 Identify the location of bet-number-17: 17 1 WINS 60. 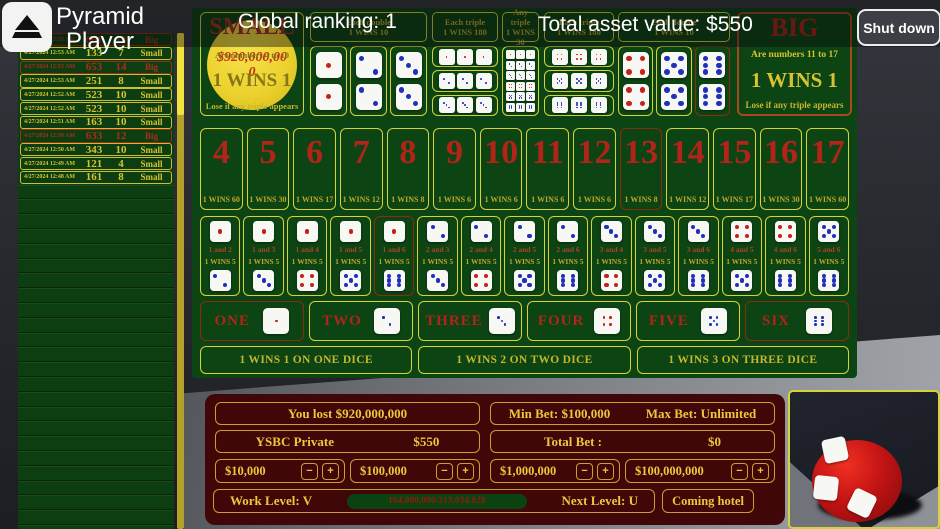
(827, 169).